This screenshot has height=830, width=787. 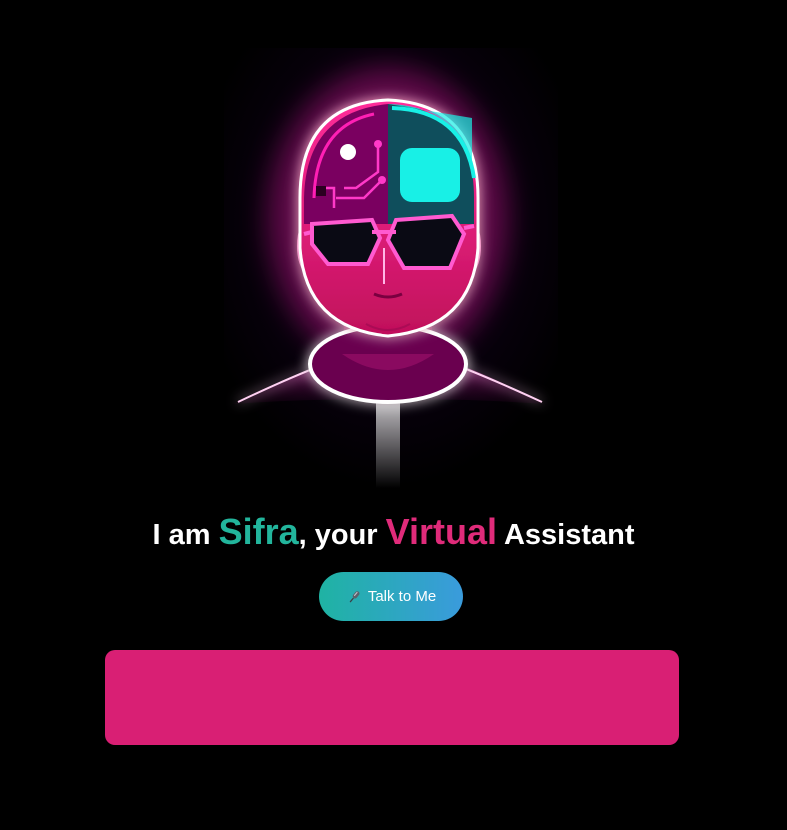 What do you see at coordinates (566, 535) in the screenshot?
I see `headline-suffix: Assistant` at bounding box center [566, 535].